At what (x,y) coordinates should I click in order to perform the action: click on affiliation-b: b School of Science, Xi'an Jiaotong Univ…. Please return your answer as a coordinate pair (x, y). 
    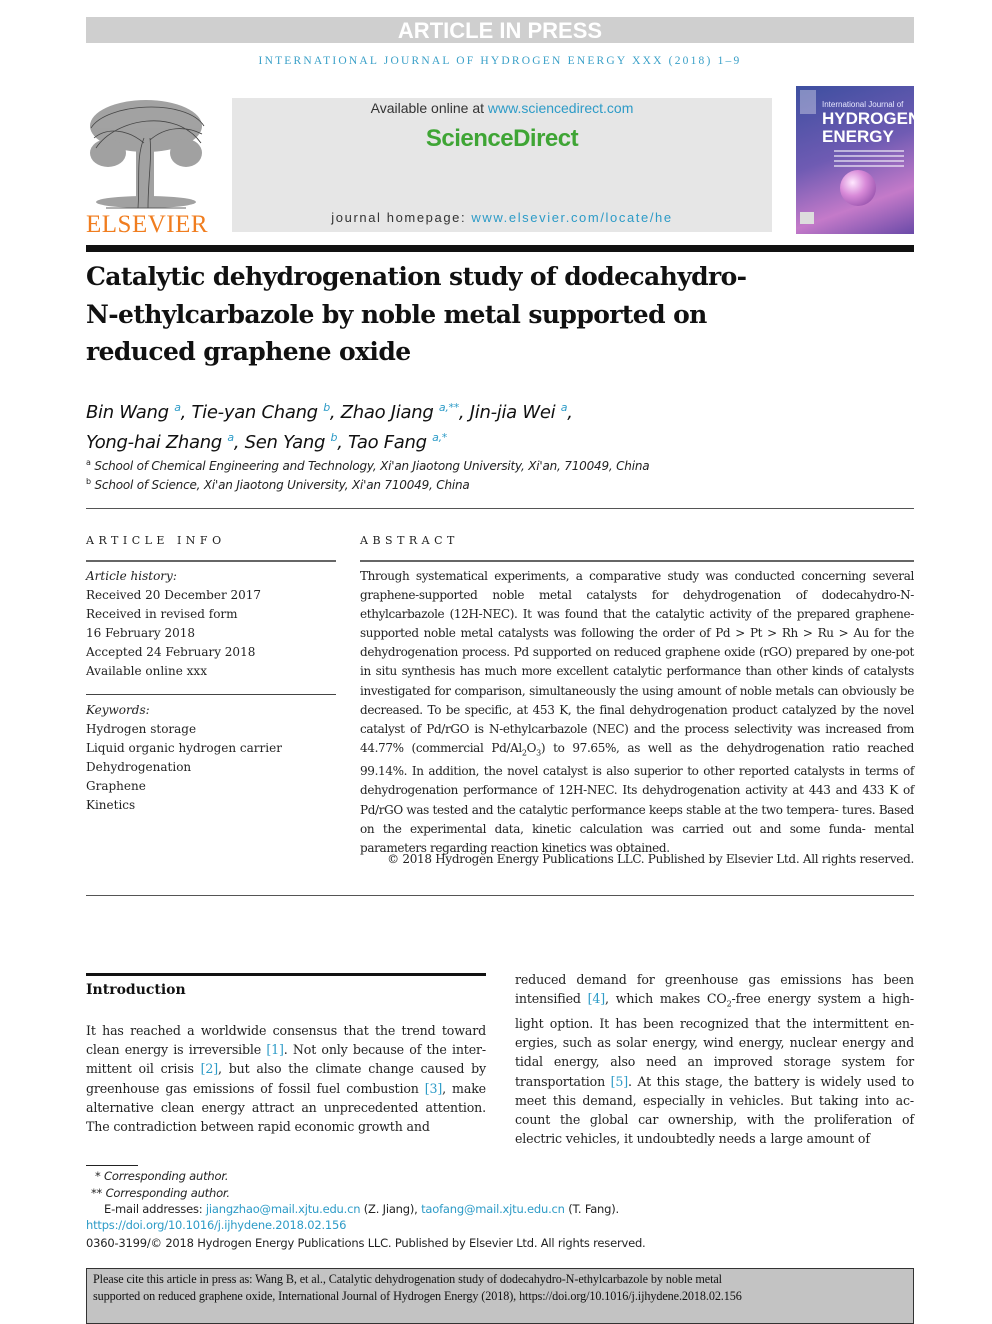
    Looking at the image, I should click on (436, 484).